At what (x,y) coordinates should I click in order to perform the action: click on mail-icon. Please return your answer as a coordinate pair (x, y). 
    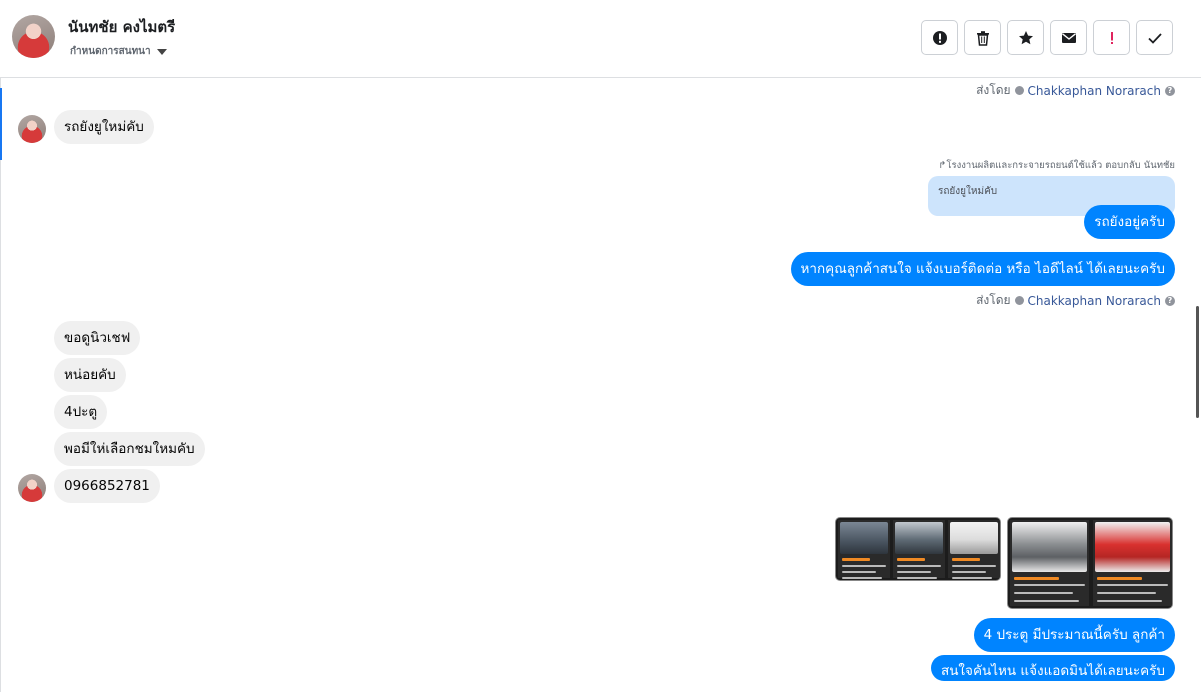
    Looking at the image, I should click on (1068, 37).